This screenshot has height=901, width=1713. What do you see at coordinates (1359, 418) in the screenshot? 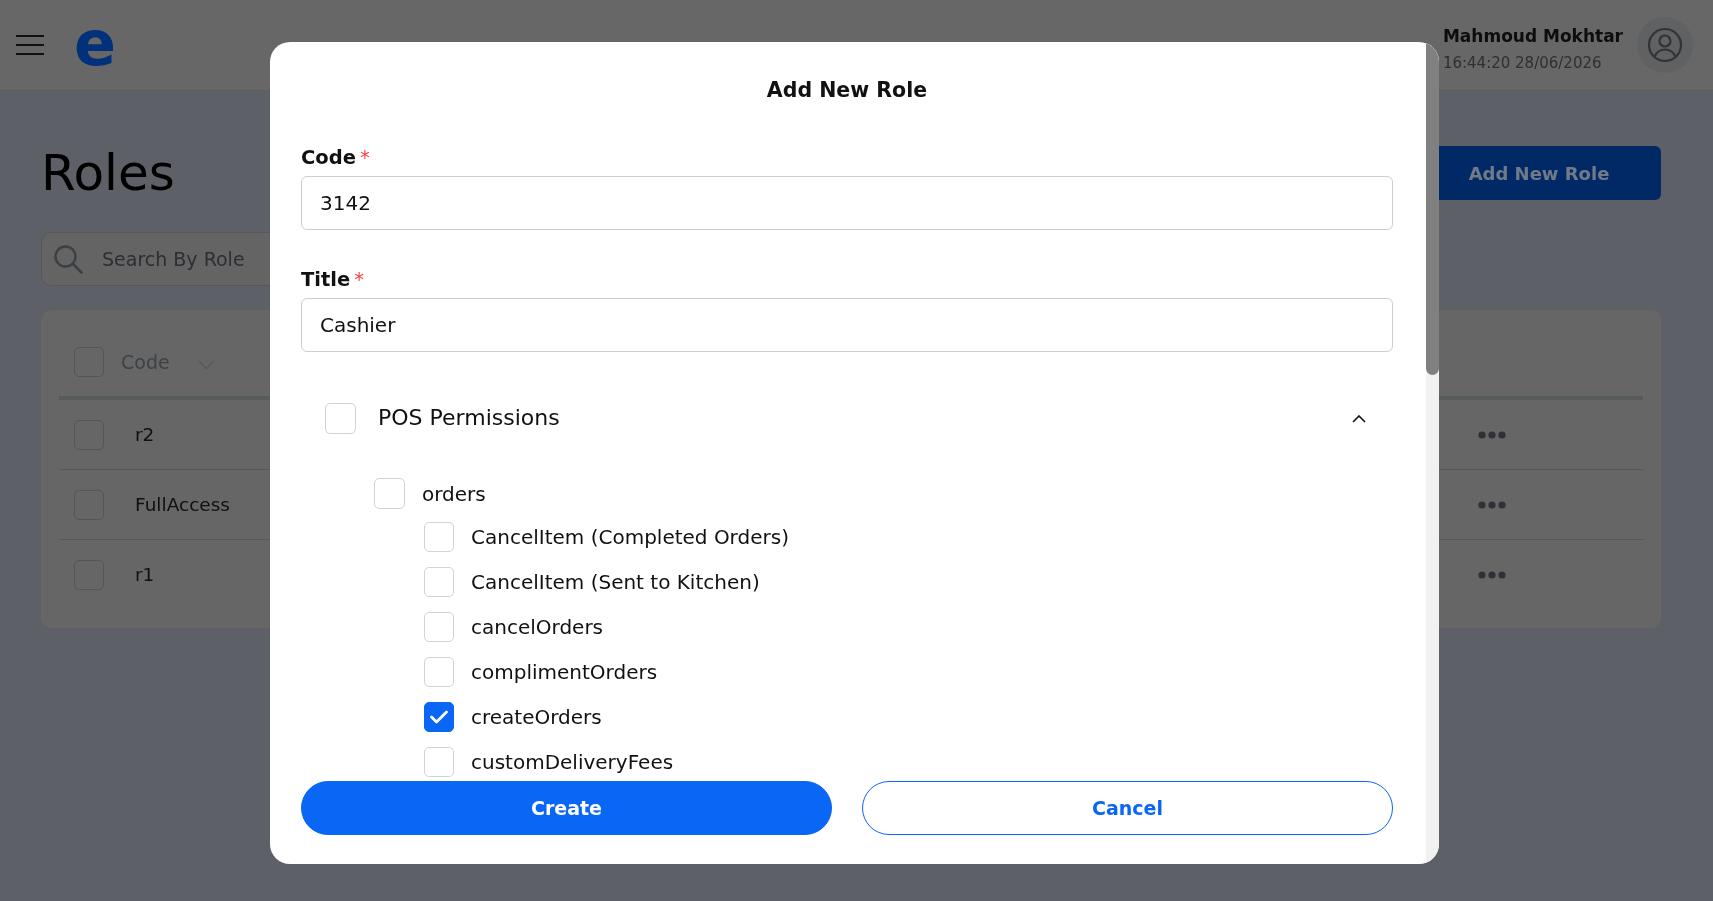
I see `chevron-up-icon` at bounding box center [1359, 418].